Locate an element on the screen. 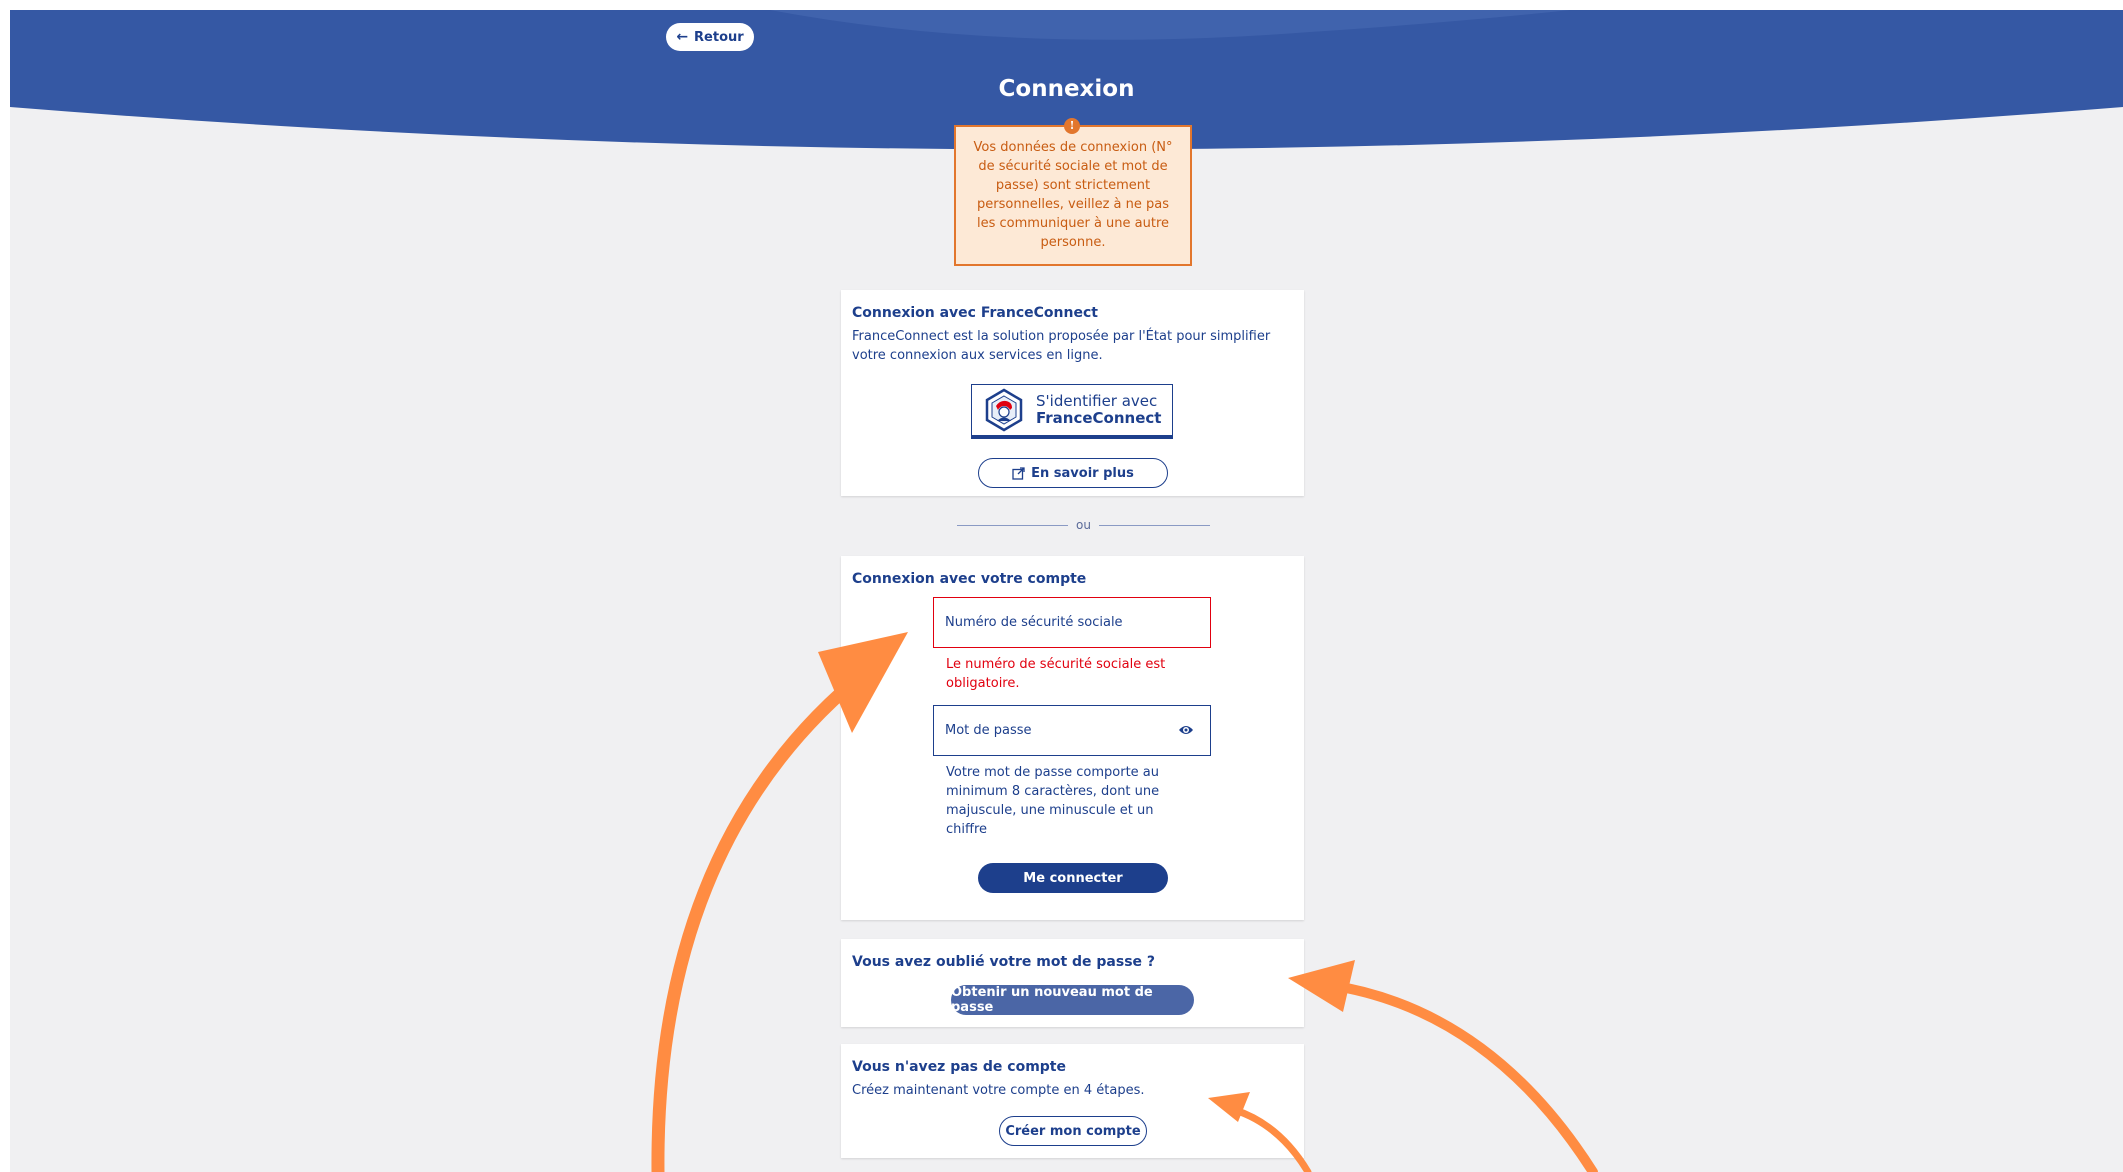  back-button: ← Retour is located at coordinates (710, 37).